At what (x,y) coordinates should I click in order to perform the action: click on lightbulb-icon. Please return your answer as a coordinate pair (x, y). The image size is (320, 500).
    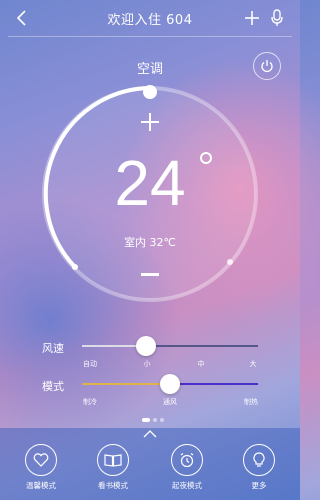
    Looking at the image, I should click on (259, 459).